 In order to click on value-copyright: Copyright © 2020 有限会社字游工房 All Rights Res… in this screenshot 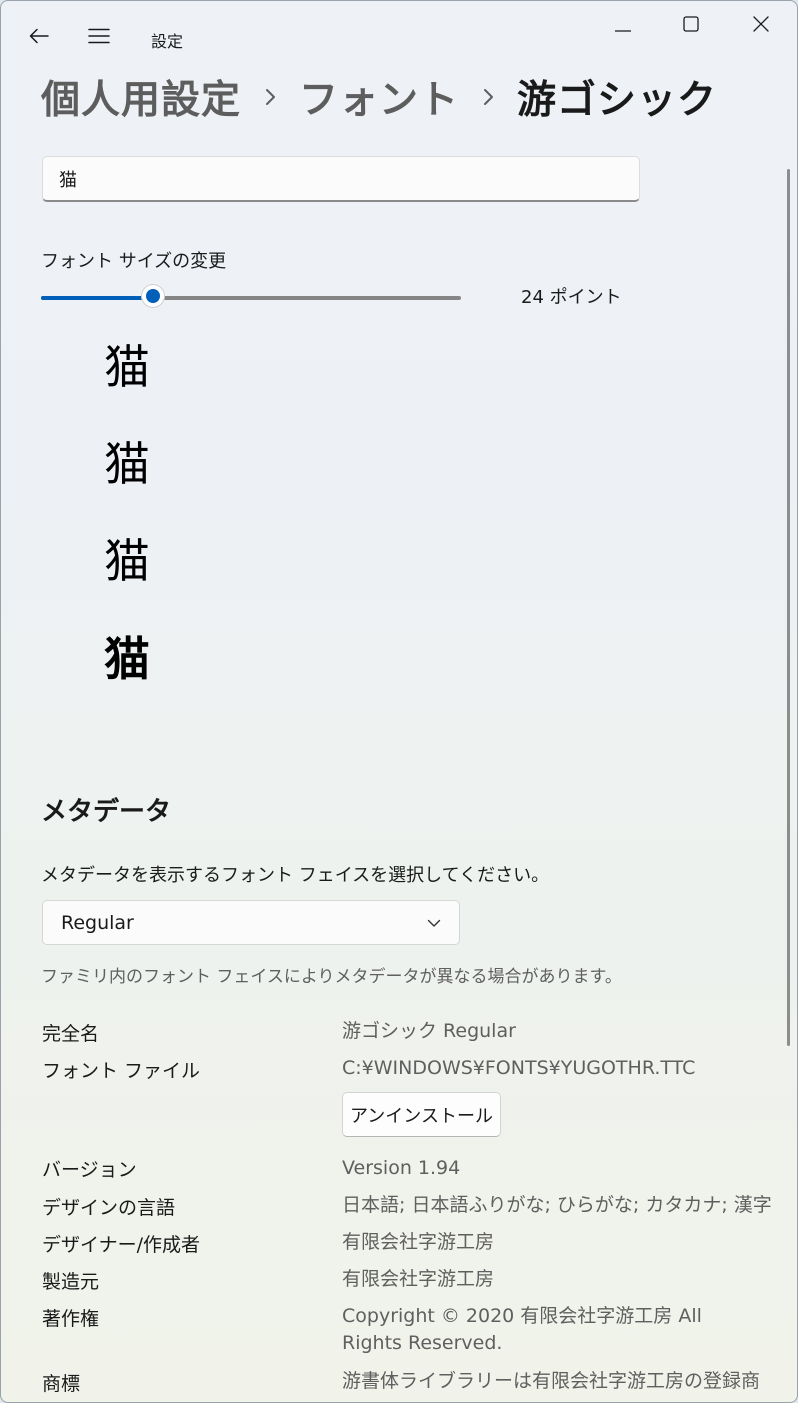, I will do `click(522, 1329)`.